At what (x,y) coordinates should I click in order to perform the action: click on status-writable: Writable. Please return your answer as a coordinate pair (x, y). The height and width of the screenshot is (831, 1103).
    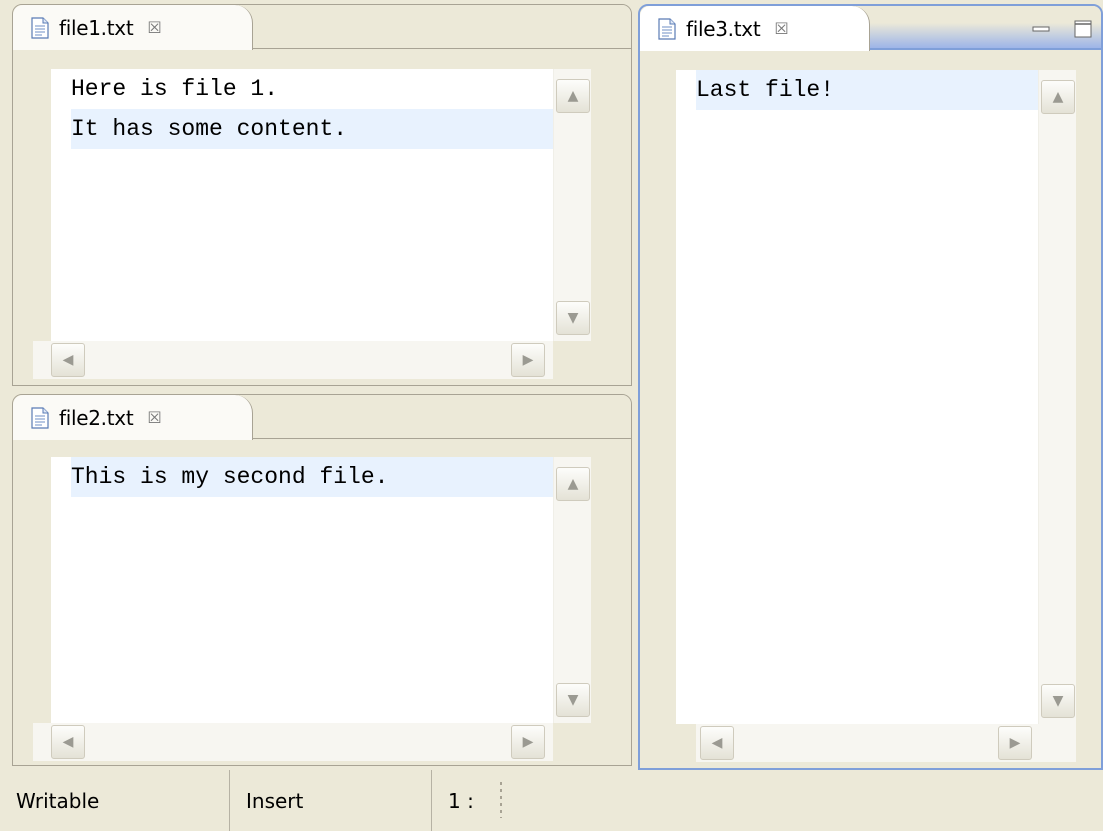
    Looking at the image, I should click on (115, 800).